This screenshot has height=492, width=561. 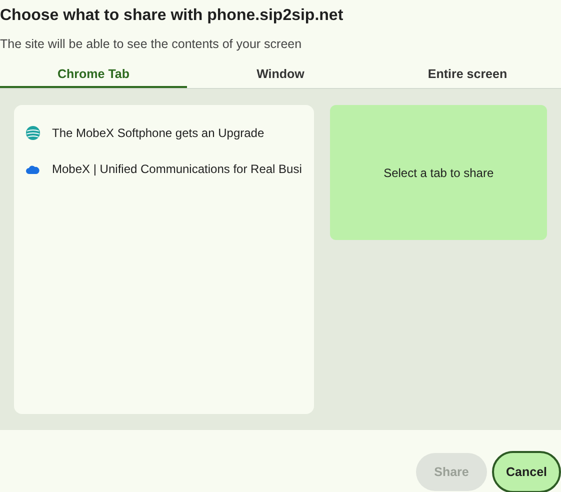 I want to click on dialog-title: Choose what to share with phone.sip2sip.net, so click(x=172, y=16).